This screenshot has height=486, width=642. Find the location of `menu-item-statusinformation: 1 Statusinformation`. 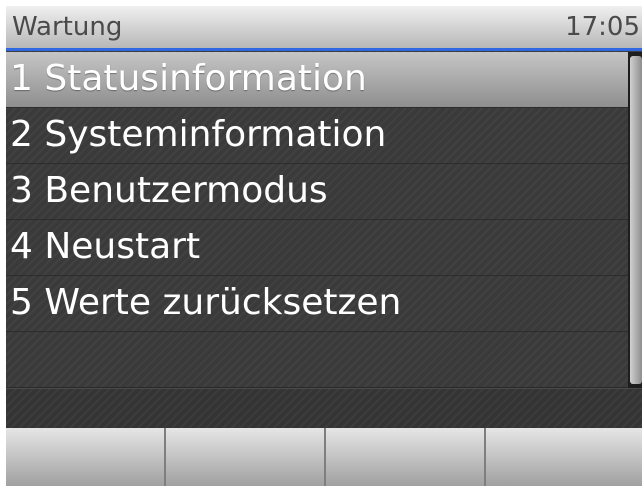

menu-item-statusinformation: 1 Statusinformation is located at coordinates (317, 80).